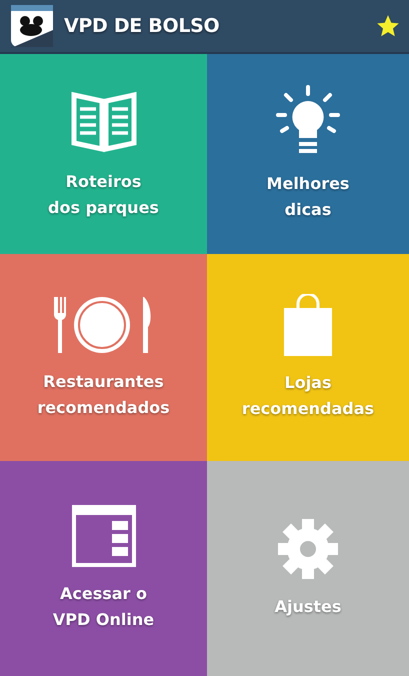  What do you see at coordinates (308, 154) in the screenshot?
I see `menu-tile: Melhores dicas` at bounding box center [308, 154].